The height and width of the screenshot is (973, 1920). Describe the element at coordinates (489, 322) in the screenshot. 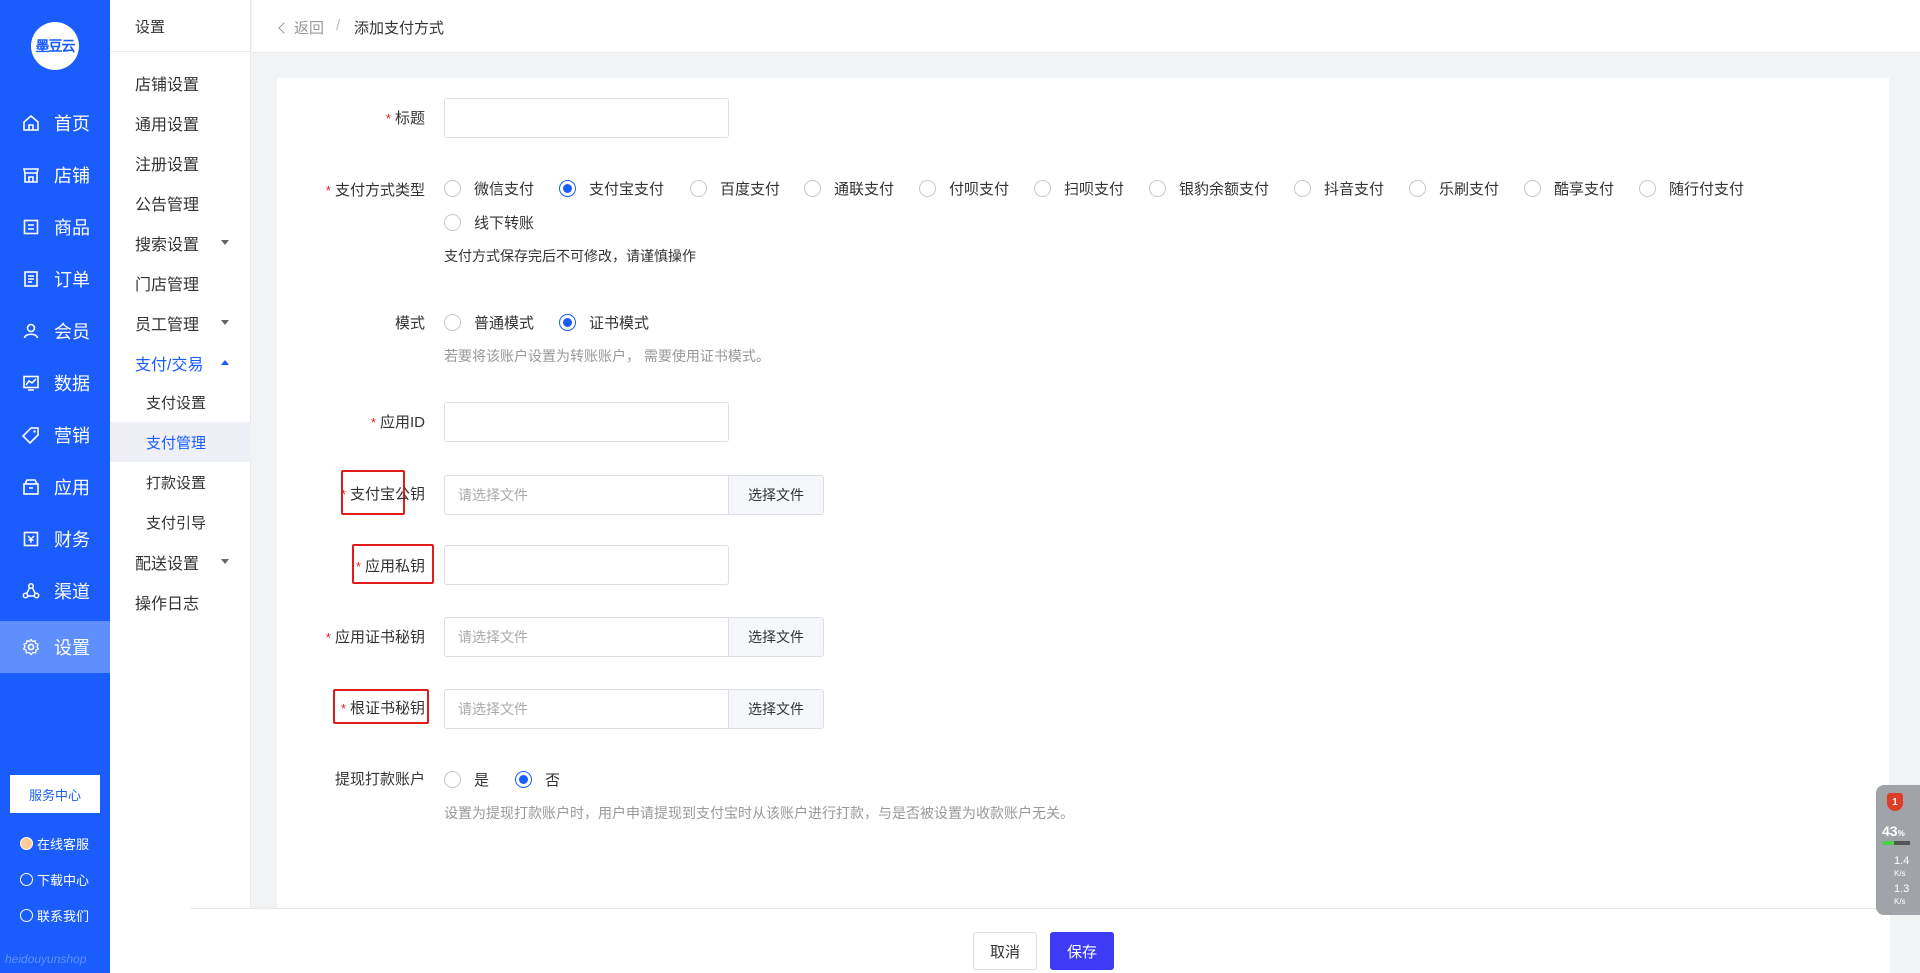

I see `radio-normal-mode: 普通模式` at that location.